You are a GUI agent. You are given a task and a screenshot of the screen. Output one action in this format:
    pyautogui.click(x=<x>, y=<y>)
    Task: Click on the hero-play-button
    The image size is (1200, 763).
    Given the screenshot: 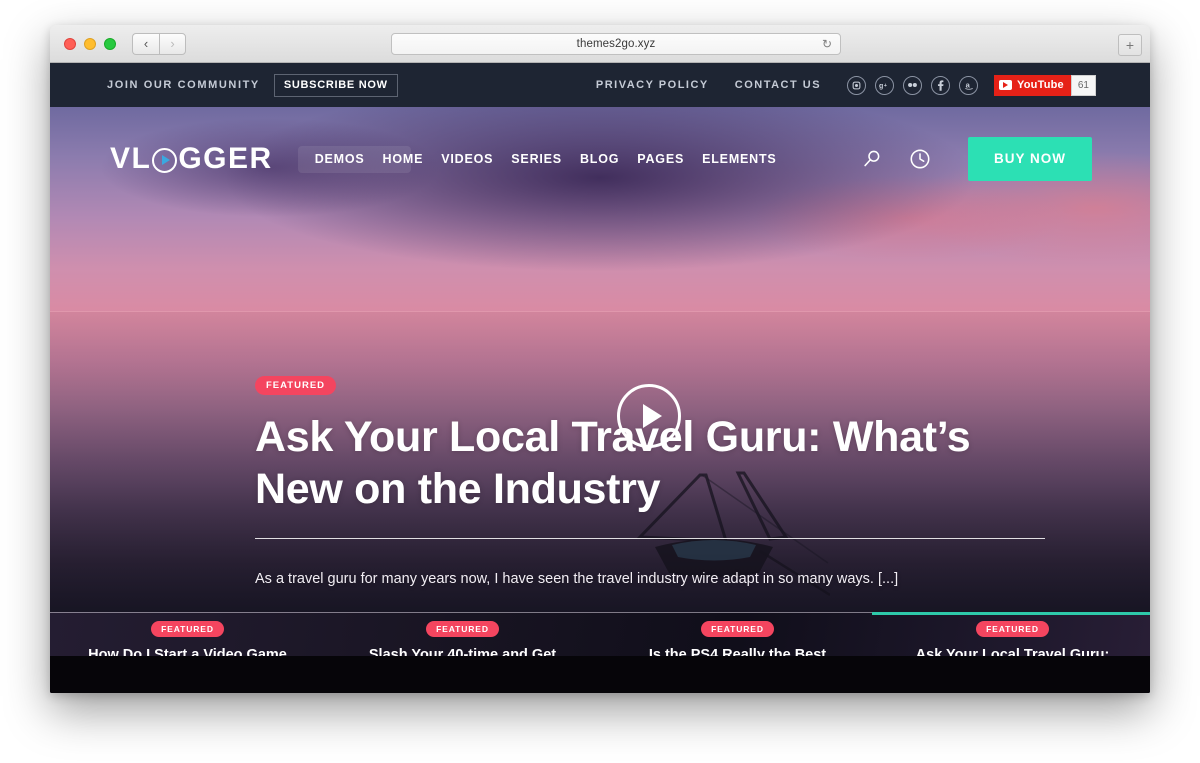 What is the action you would take?
    pyautogui.click(x=649, y=416)
    